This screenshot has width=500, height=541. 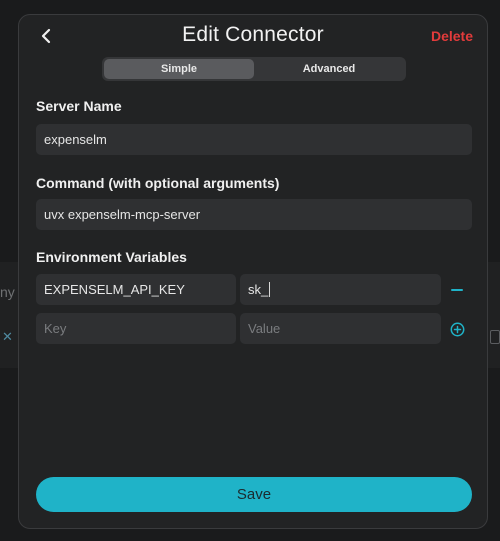 I want to click on tab-simple: Simple, so click(x=179, y=69).